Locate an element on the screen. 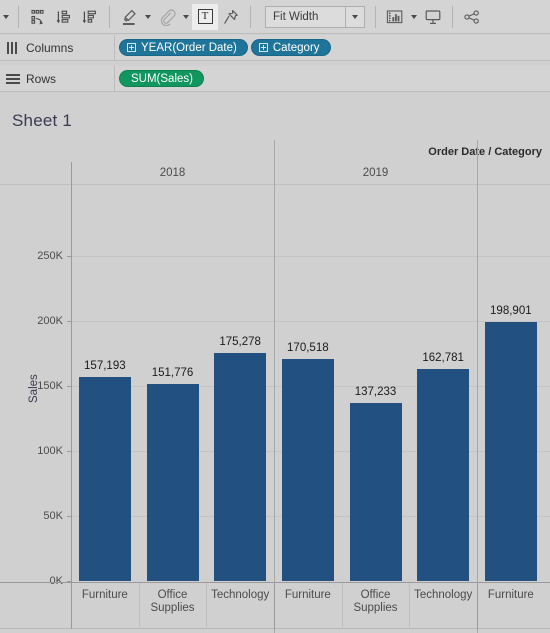 The height and width of the screenshot is (633, 550). pill-category: Category is located at coordinates (290, 47).